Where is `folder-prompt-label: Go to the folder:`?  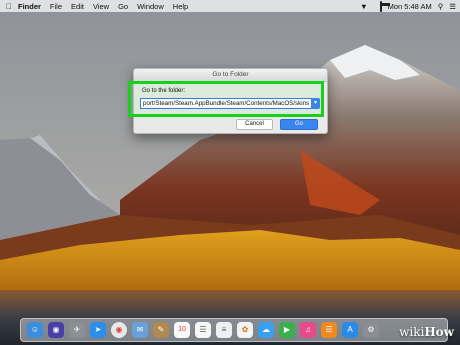 folder-prompt-label: Go to the folder: is located at coordinates (164, 91).